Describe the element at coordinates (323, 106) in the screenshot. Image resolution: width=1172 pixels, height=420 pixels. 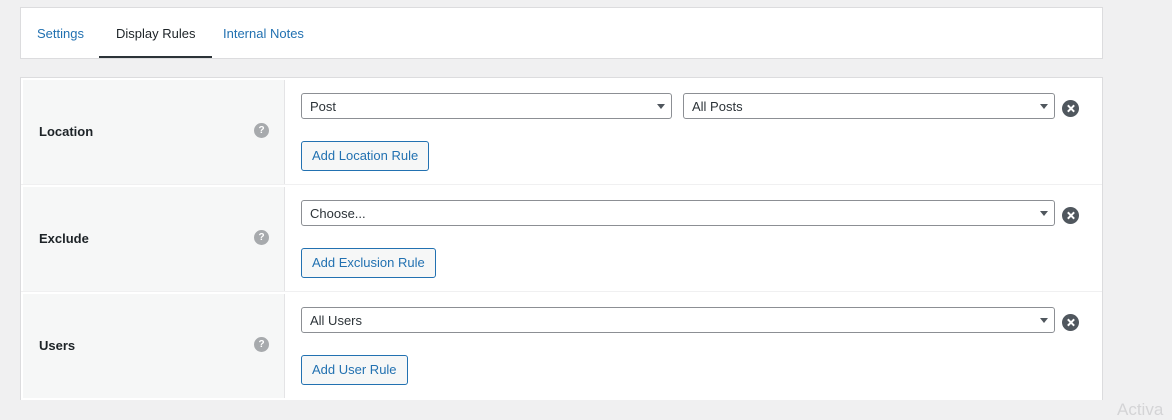
I see `location-type-value: Post` at that location.